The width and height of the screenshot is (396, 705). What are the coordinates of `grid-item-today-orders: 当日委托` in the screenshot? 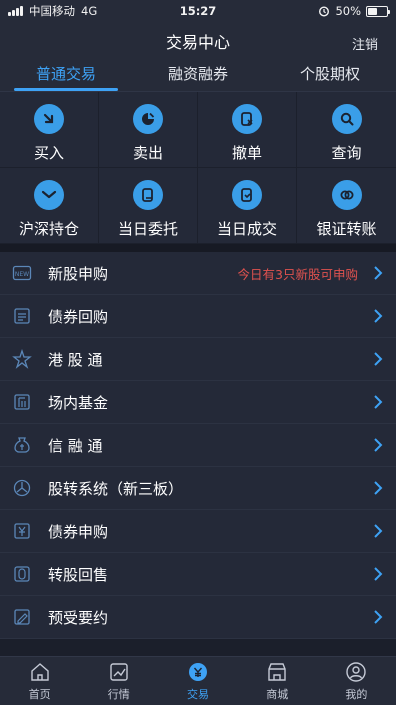 It's located at (148, 206).